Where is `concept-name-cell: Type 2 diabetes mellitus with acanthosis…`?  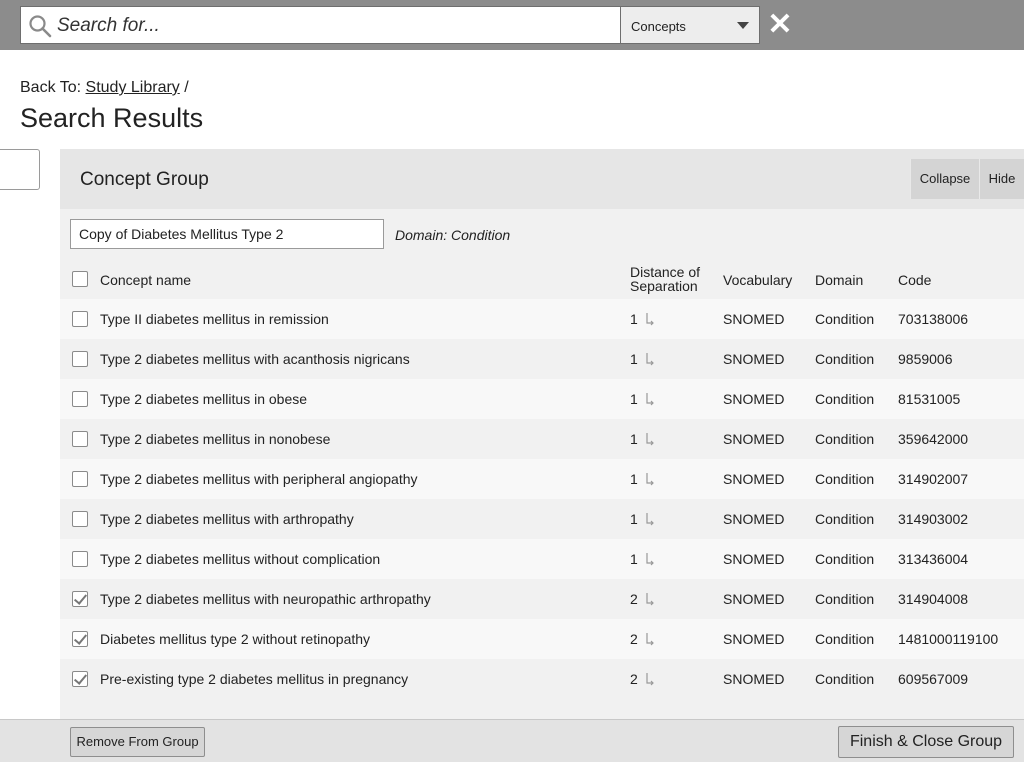
concept-name-cell: Type 2 diabetes mellitus with acanthosis… is located at coordinates (255, 359).